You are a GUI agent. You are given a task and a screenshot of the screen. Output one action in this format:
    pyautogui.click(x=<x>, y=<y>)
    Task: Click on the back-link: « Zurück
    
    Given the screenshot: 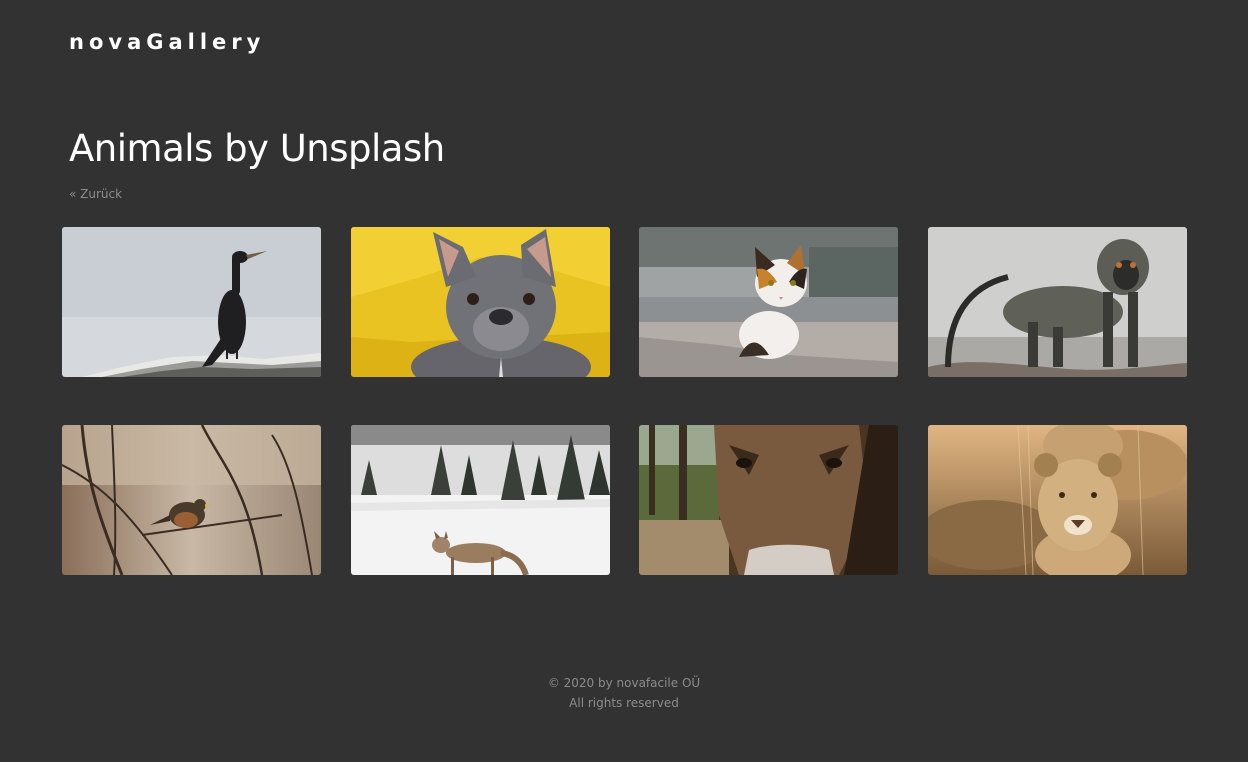 What is the action you would take?
    pyautogui.click(x=95, y=194)
    